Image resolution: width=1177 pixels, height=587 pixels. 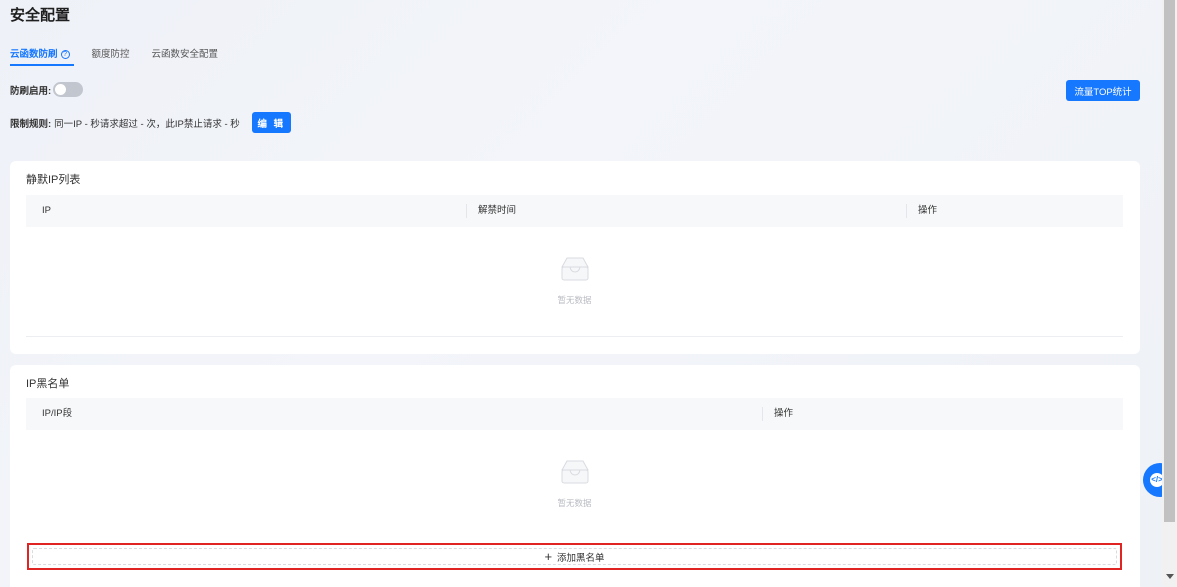 What do you see at coordinates (31, 124) in the screenshot?
I see `rule-label: 限制规则:` at bounding box center [31, 124].